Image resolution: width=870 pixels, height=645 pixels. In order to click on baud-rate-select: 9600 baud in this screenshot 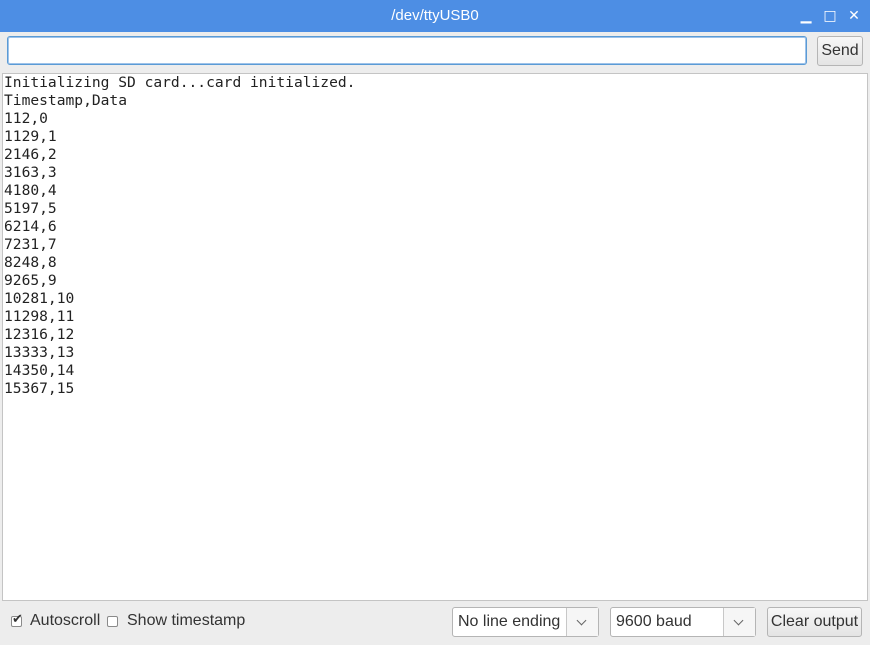, I will do `click(683, 622)`.